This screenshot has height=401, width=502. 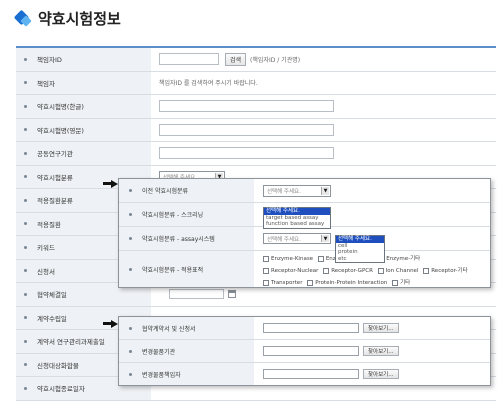 I want to click on assay-dropdown-list: 선택해 주세요. cell protein etc, so click(x=360, y=249).